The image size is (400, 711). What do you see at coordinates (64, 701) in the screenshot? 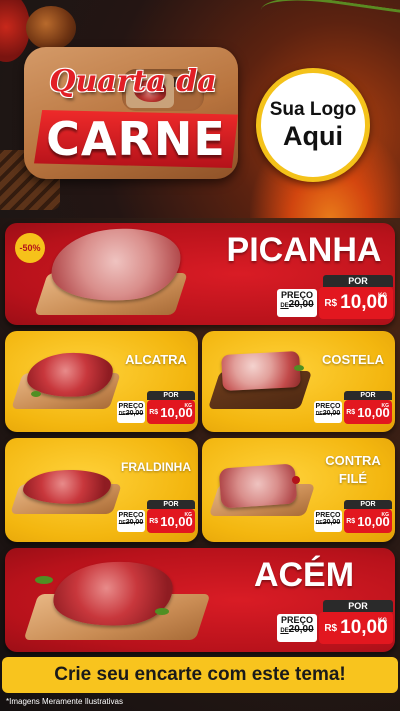
I see `disclaimer-text: *Imagens Meramente Ilustrativas` at bounding box center [64, 701].